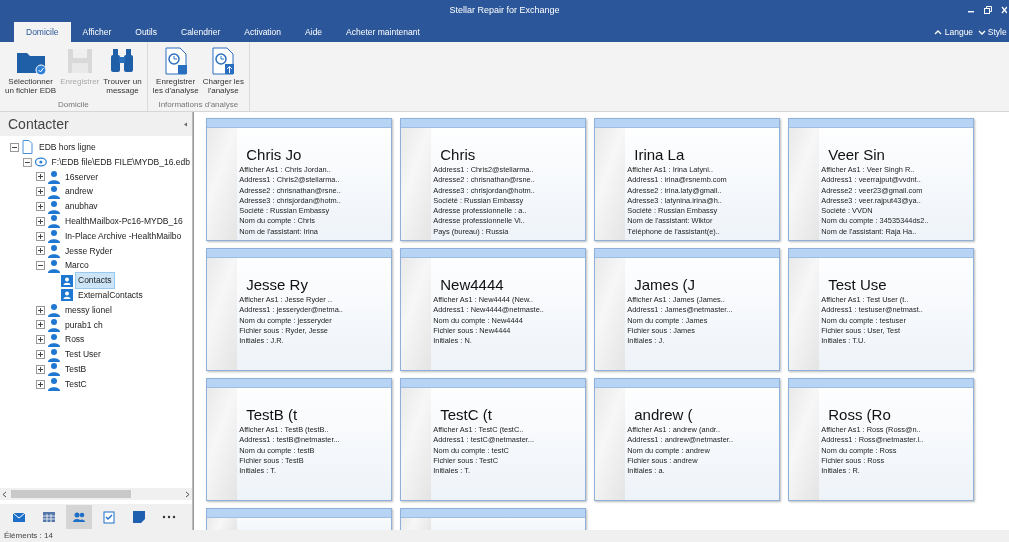 Image resolution: width=1009 pixels, height=542 pixels. What do you see at coordinates (458, 155) in the screenshot?
I see `contact-name: Chris` at bounding box center [458, 155].